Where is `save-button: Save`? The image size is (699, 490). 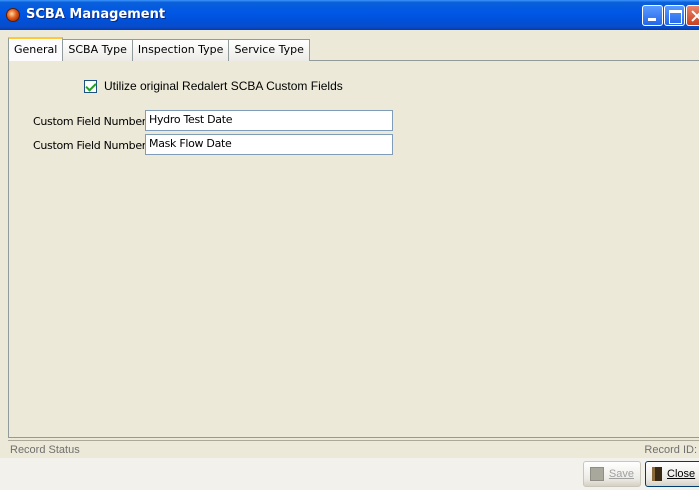
save-button: Save is located at coordinates (612, 474).